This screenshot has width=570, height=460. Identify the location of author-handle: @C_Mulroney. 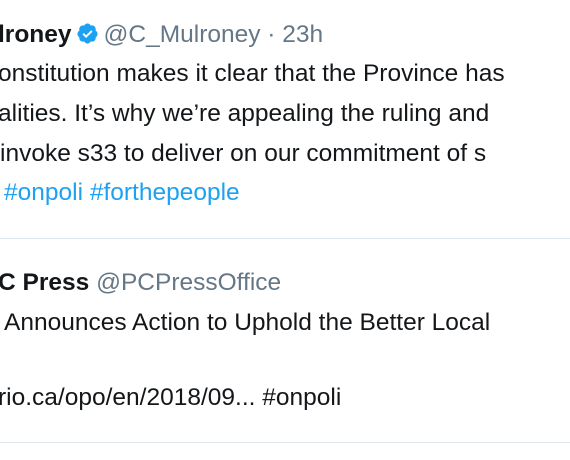
(182, 34).